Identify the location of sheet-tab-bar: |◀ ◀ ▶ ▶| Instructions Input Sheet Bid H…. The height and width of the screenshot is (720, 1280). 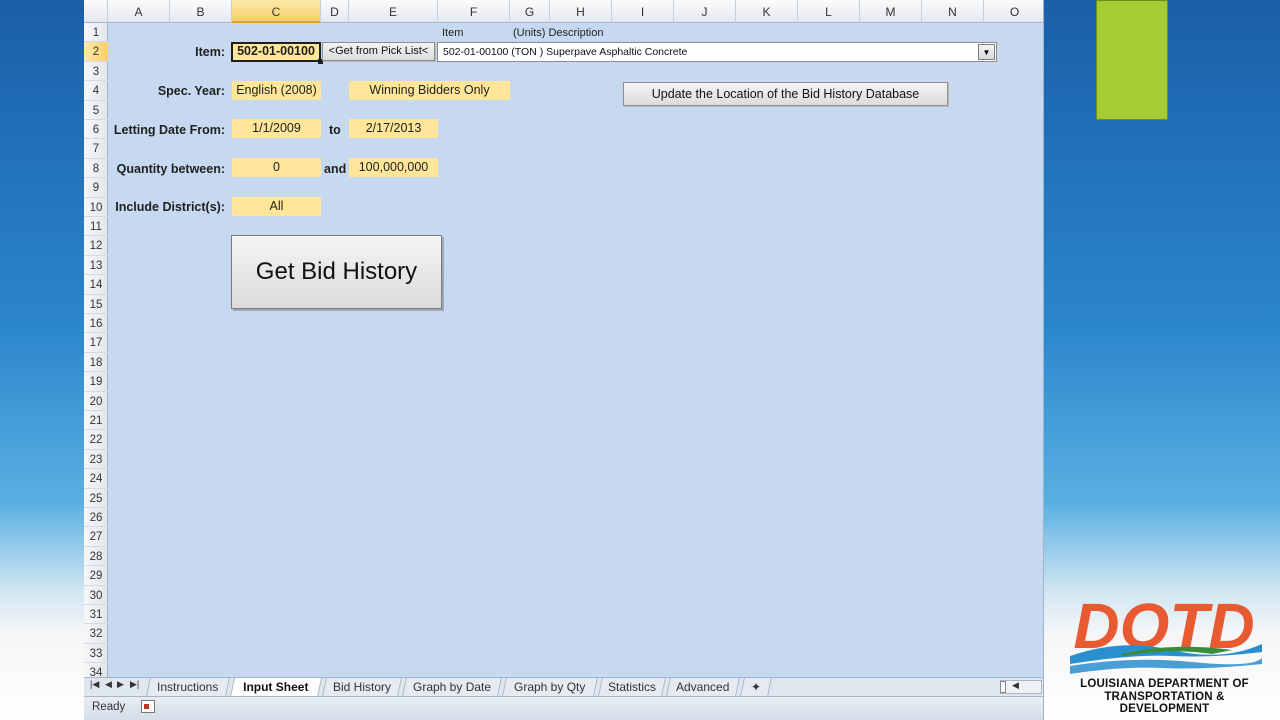
(563, 687).